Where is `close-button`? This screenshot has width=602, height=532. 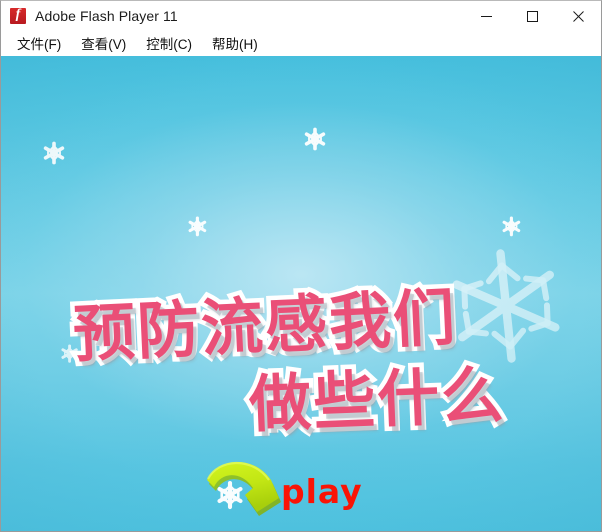 close-button is located at coordinates (578, 16).